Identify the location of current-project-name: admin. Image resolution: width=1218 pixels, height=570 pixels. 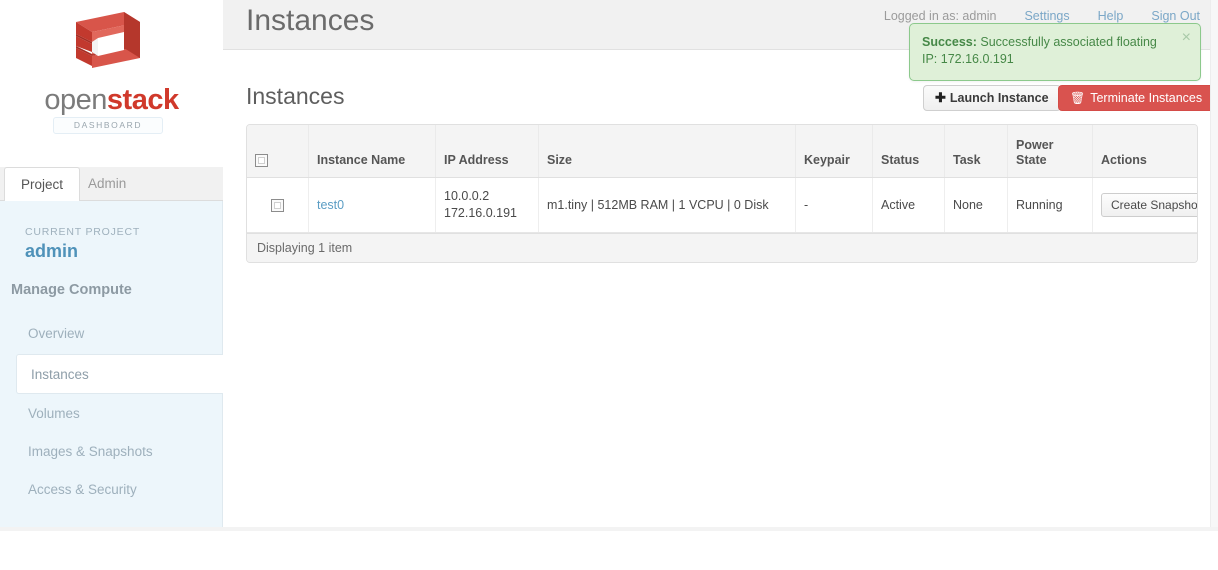
(51, 251).